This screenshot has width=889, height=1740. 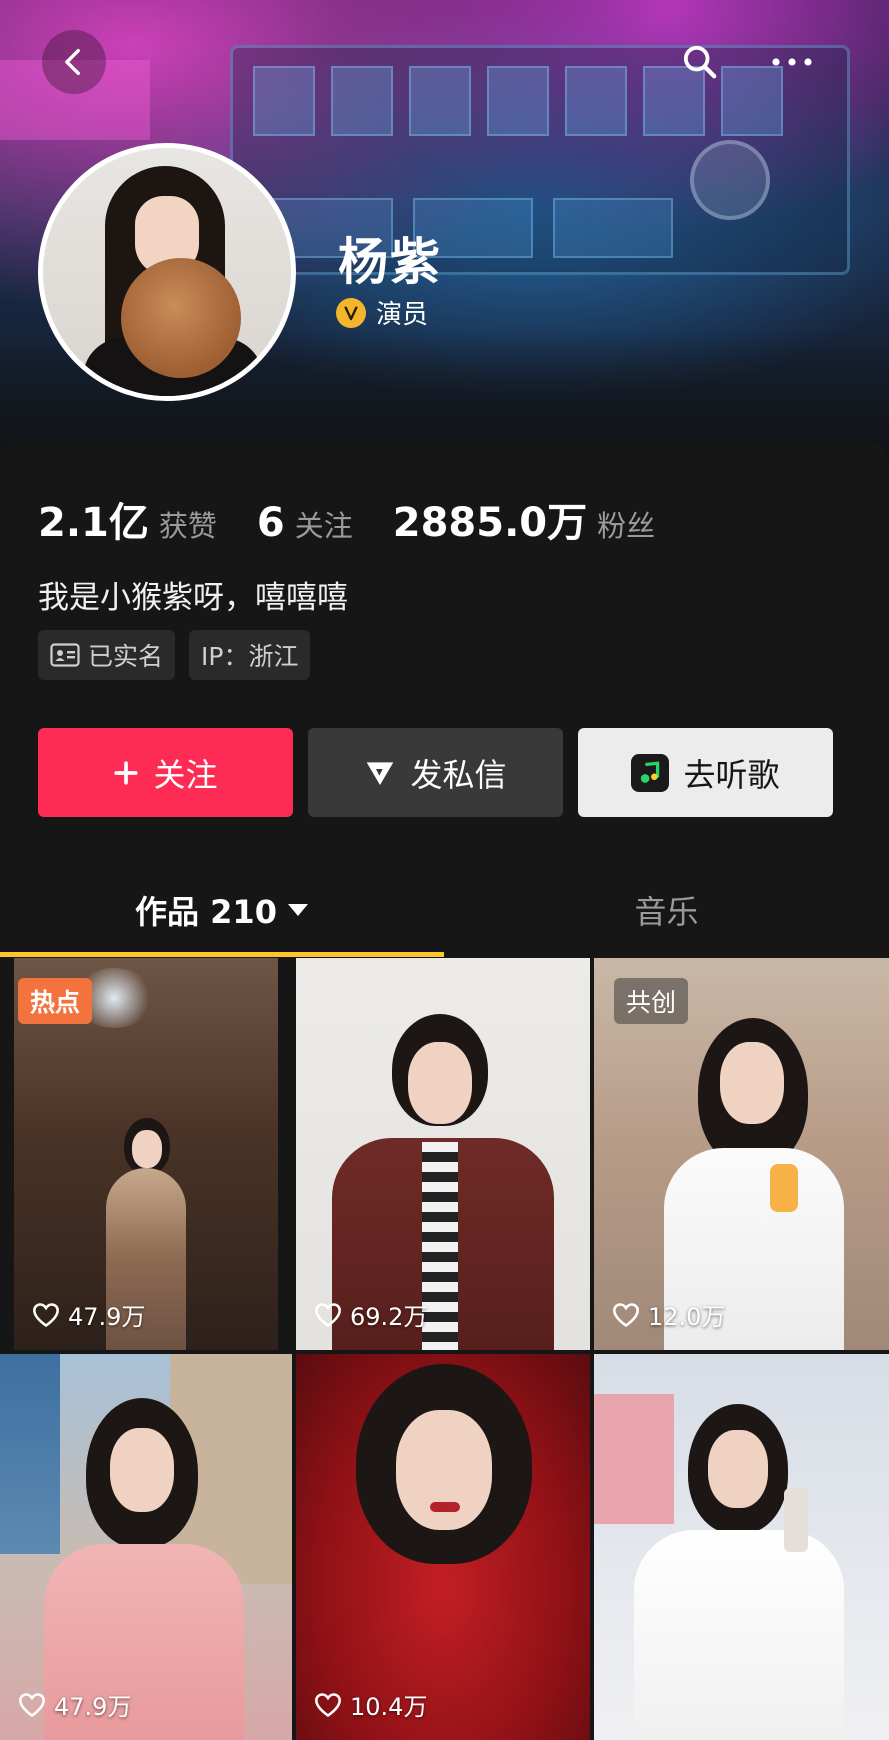 I want to click on listen-music-button: 去听歌, so click(x=705, y=772).